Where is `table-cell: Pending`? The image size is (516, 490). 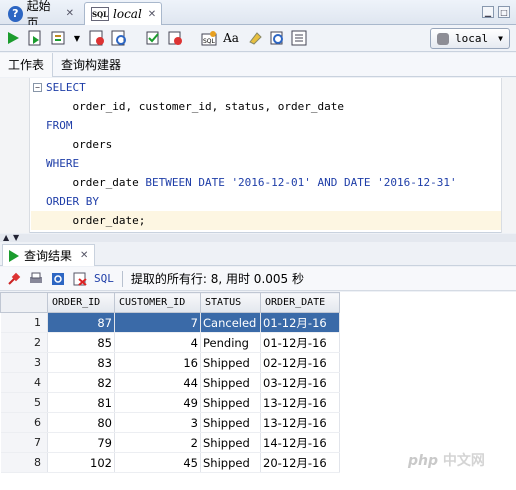
table-cell: Pending is located at coordinates (230, 342).